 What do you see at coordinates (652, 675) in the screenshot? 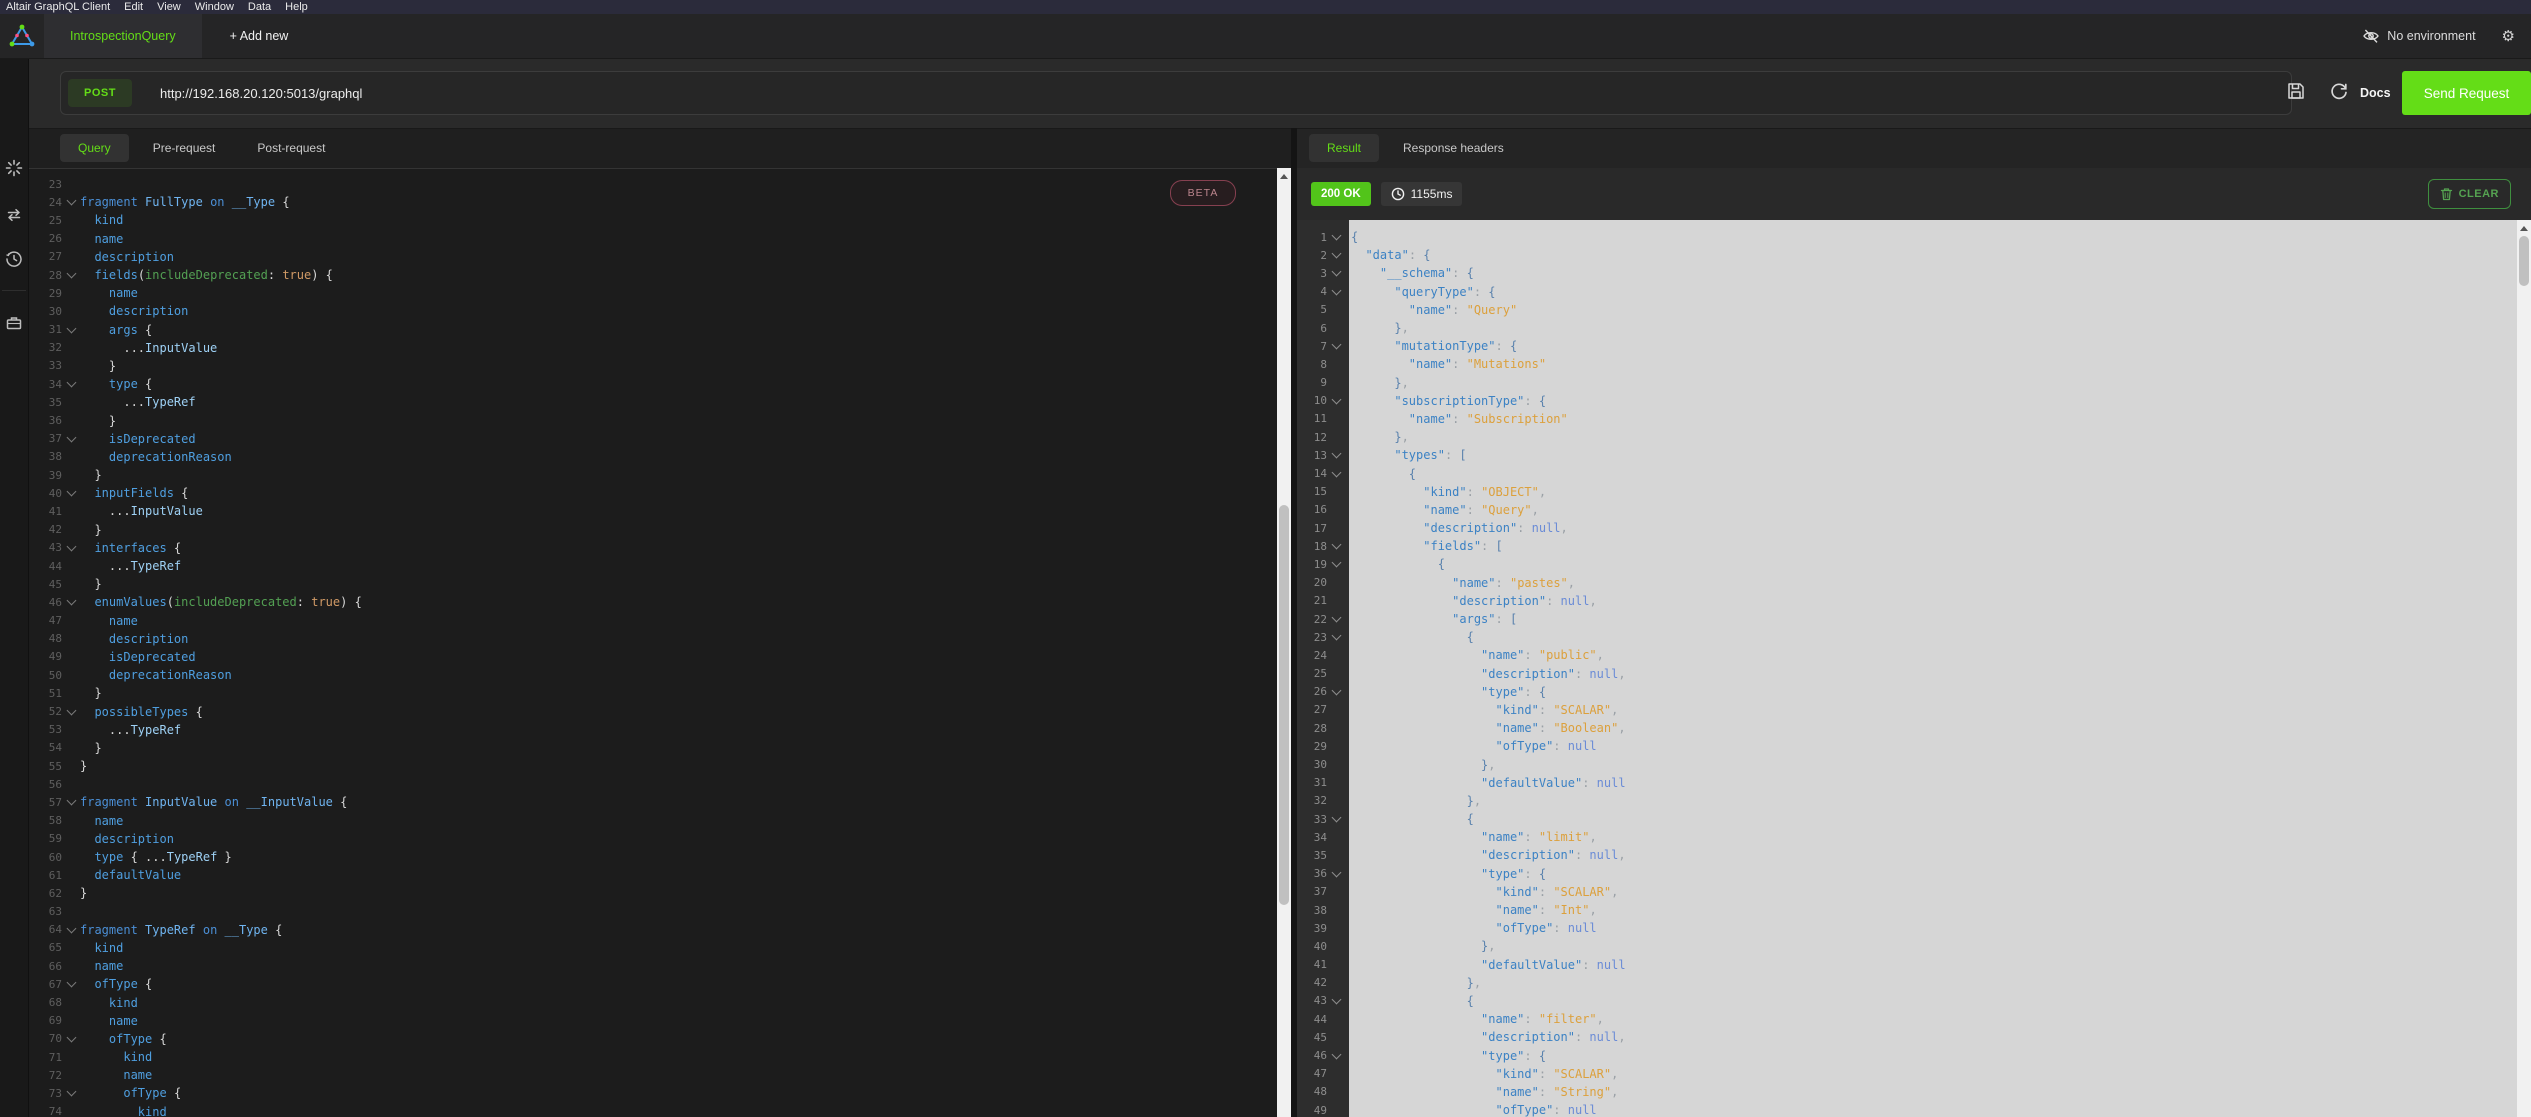
I see `code-line: 50 deprecationReason` at bounding box center [652, 675].